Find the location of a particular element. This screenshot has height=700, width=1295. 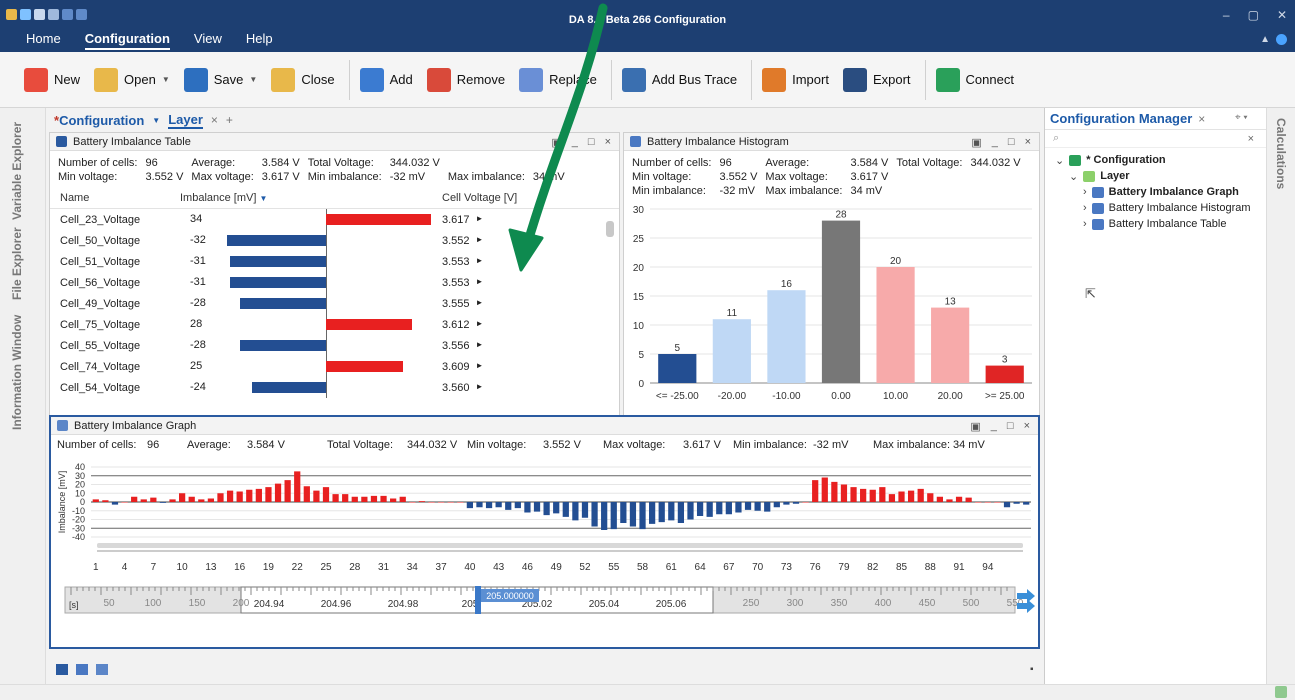

close-button: Close is located at coordinates (303, 79).